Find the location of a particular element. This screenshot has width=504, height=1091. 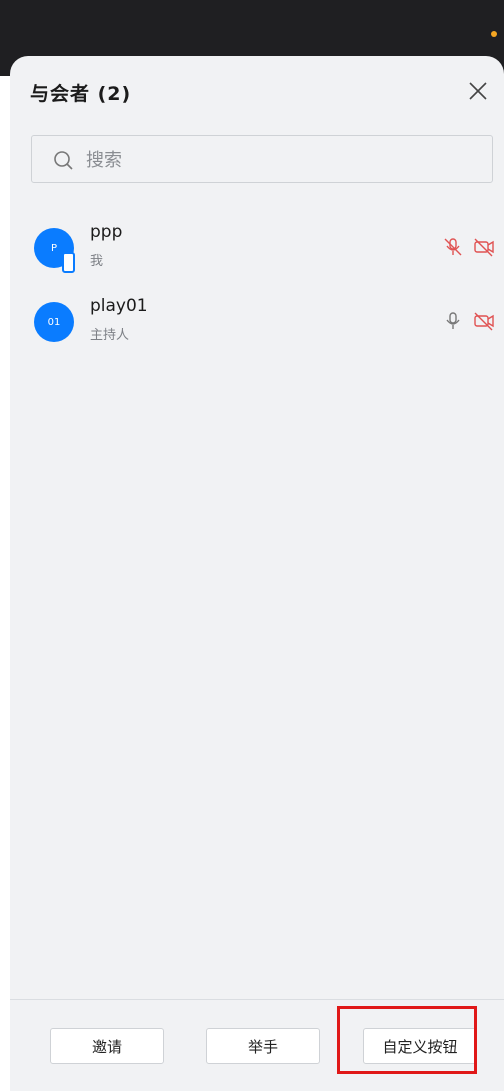

close-button is located at coordinates (478, 91).